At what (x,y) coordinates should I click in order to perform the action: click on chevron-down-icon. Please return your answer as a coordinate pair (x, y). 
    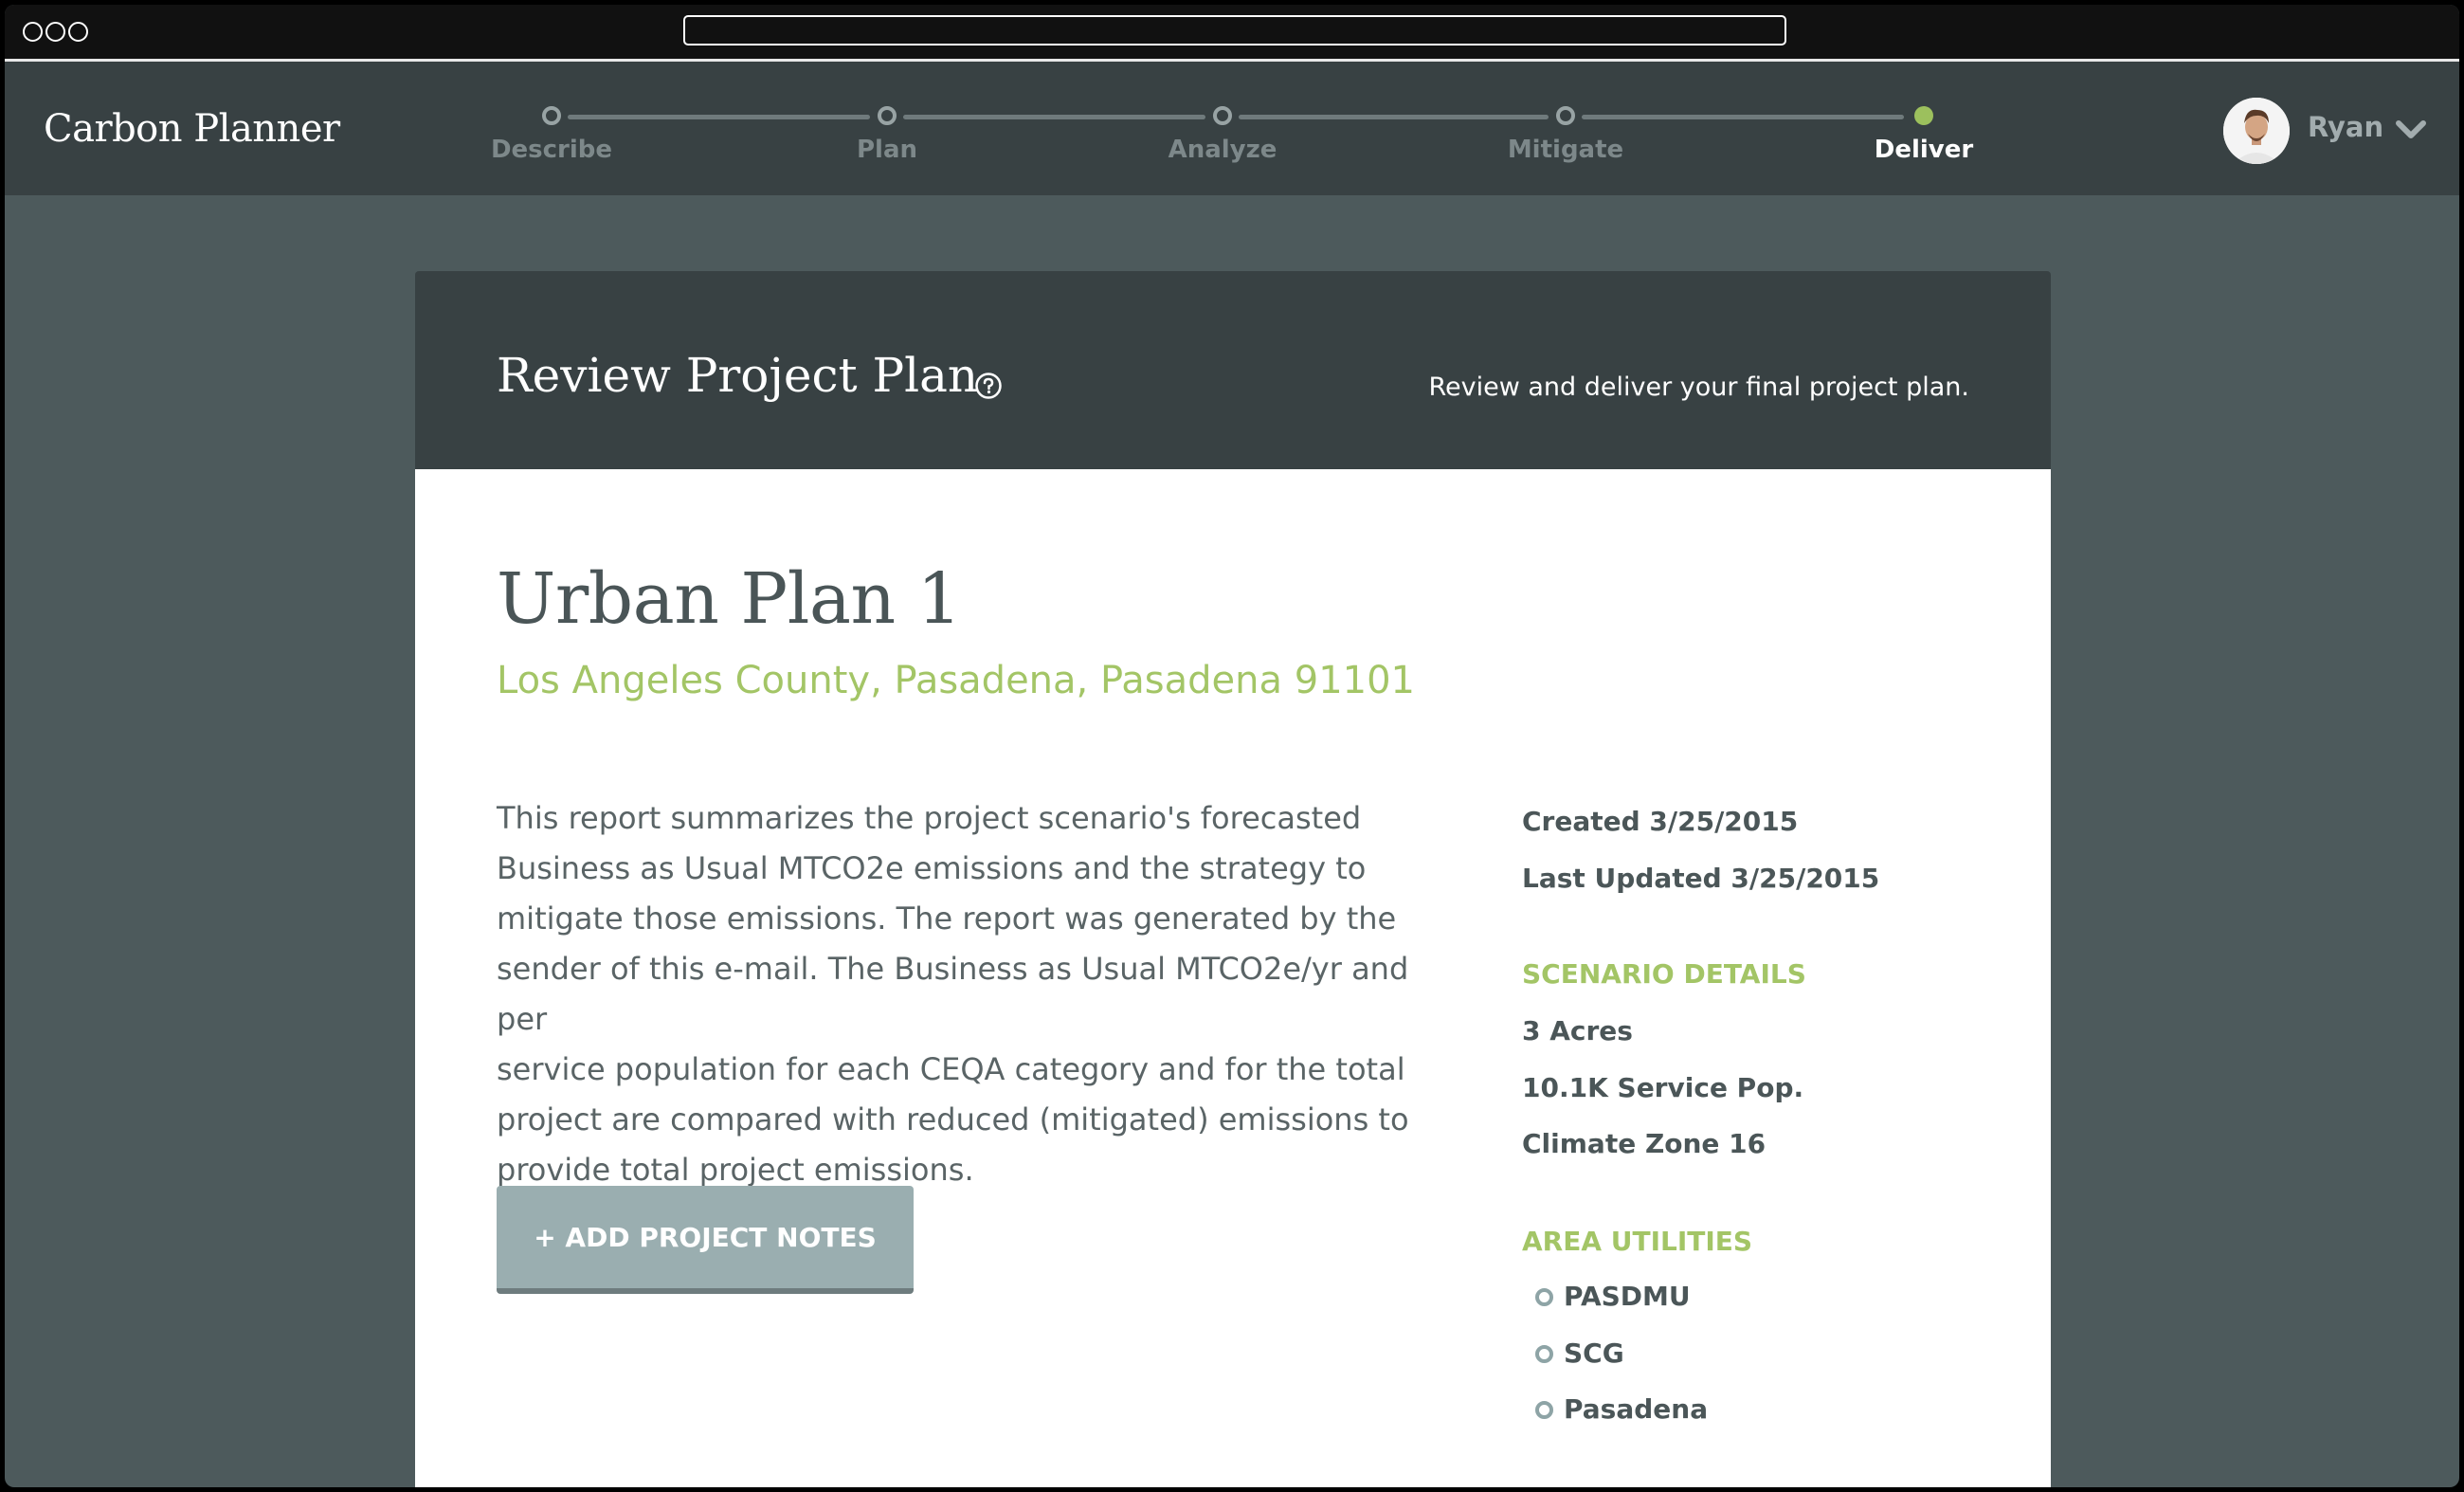
    Looking at the image, I should click on (2411, 129).